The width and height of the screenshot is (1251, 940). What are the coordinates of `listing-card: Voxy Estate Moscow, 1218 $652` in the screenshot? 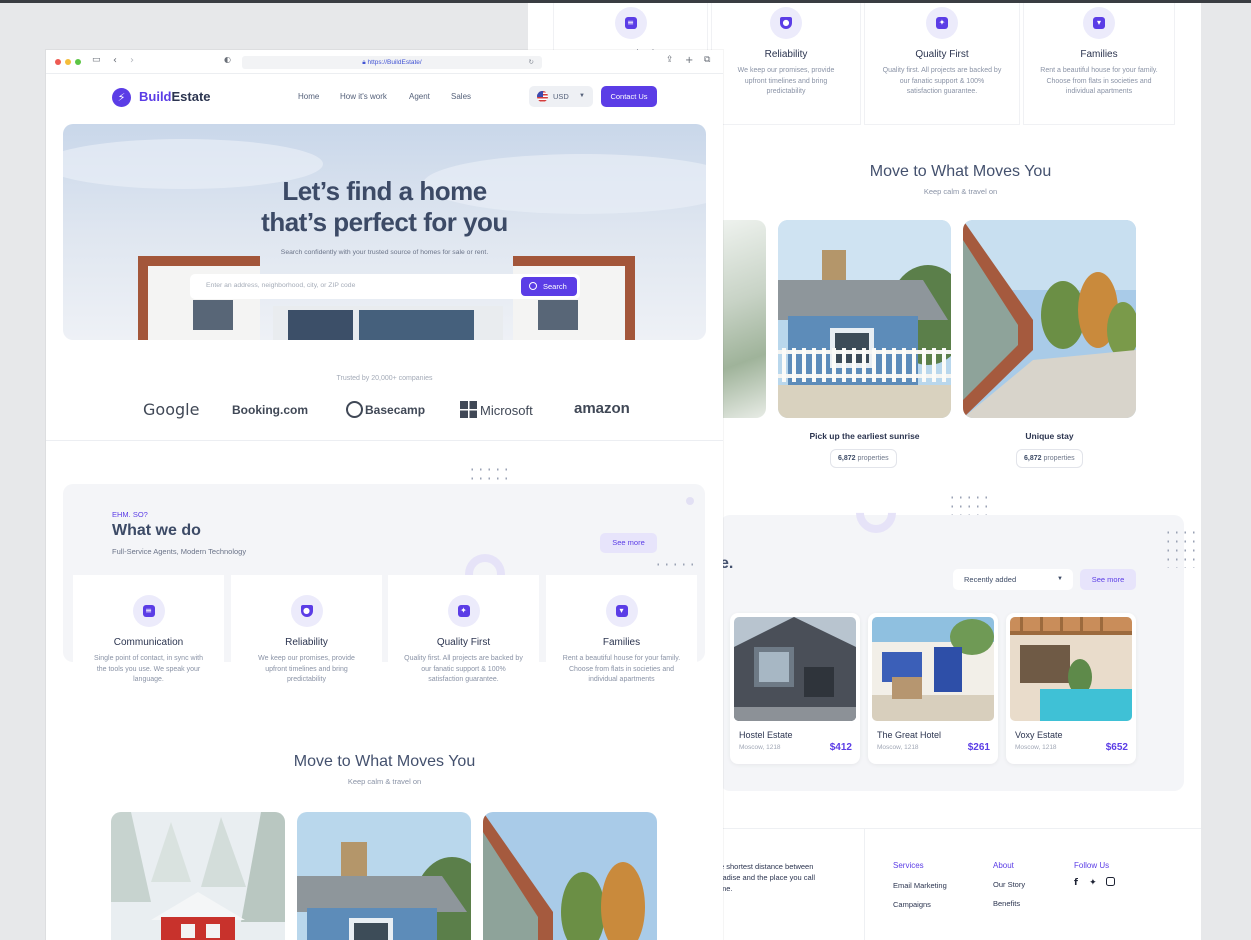 It's located at (1071, 688).